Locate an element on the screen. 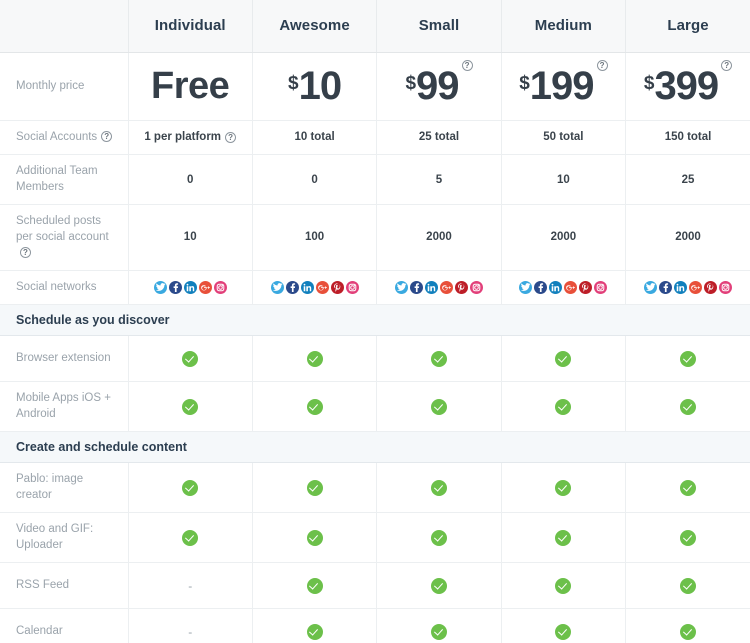 The height and width of the screenshot is (643, 750). feature-label: Calendar is located at coordinates (64, 625).